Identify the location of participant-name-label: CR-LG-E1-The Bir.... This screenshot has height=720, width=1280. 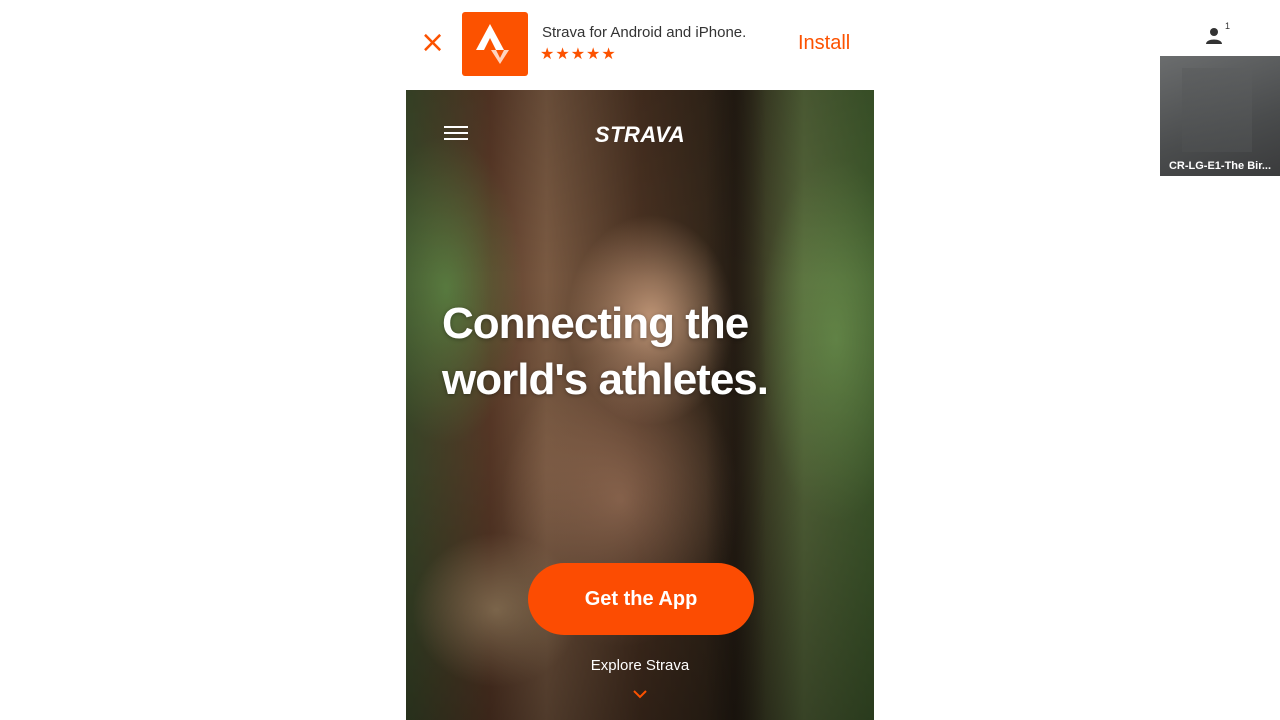
(1220, 166).